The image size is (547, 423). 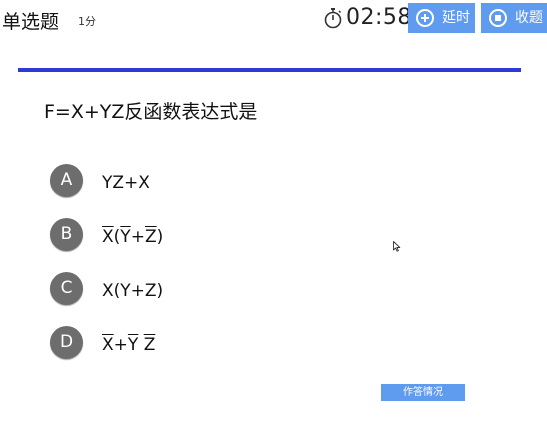 I want to click on option-d-part: Y, so click(x=133, y=345).